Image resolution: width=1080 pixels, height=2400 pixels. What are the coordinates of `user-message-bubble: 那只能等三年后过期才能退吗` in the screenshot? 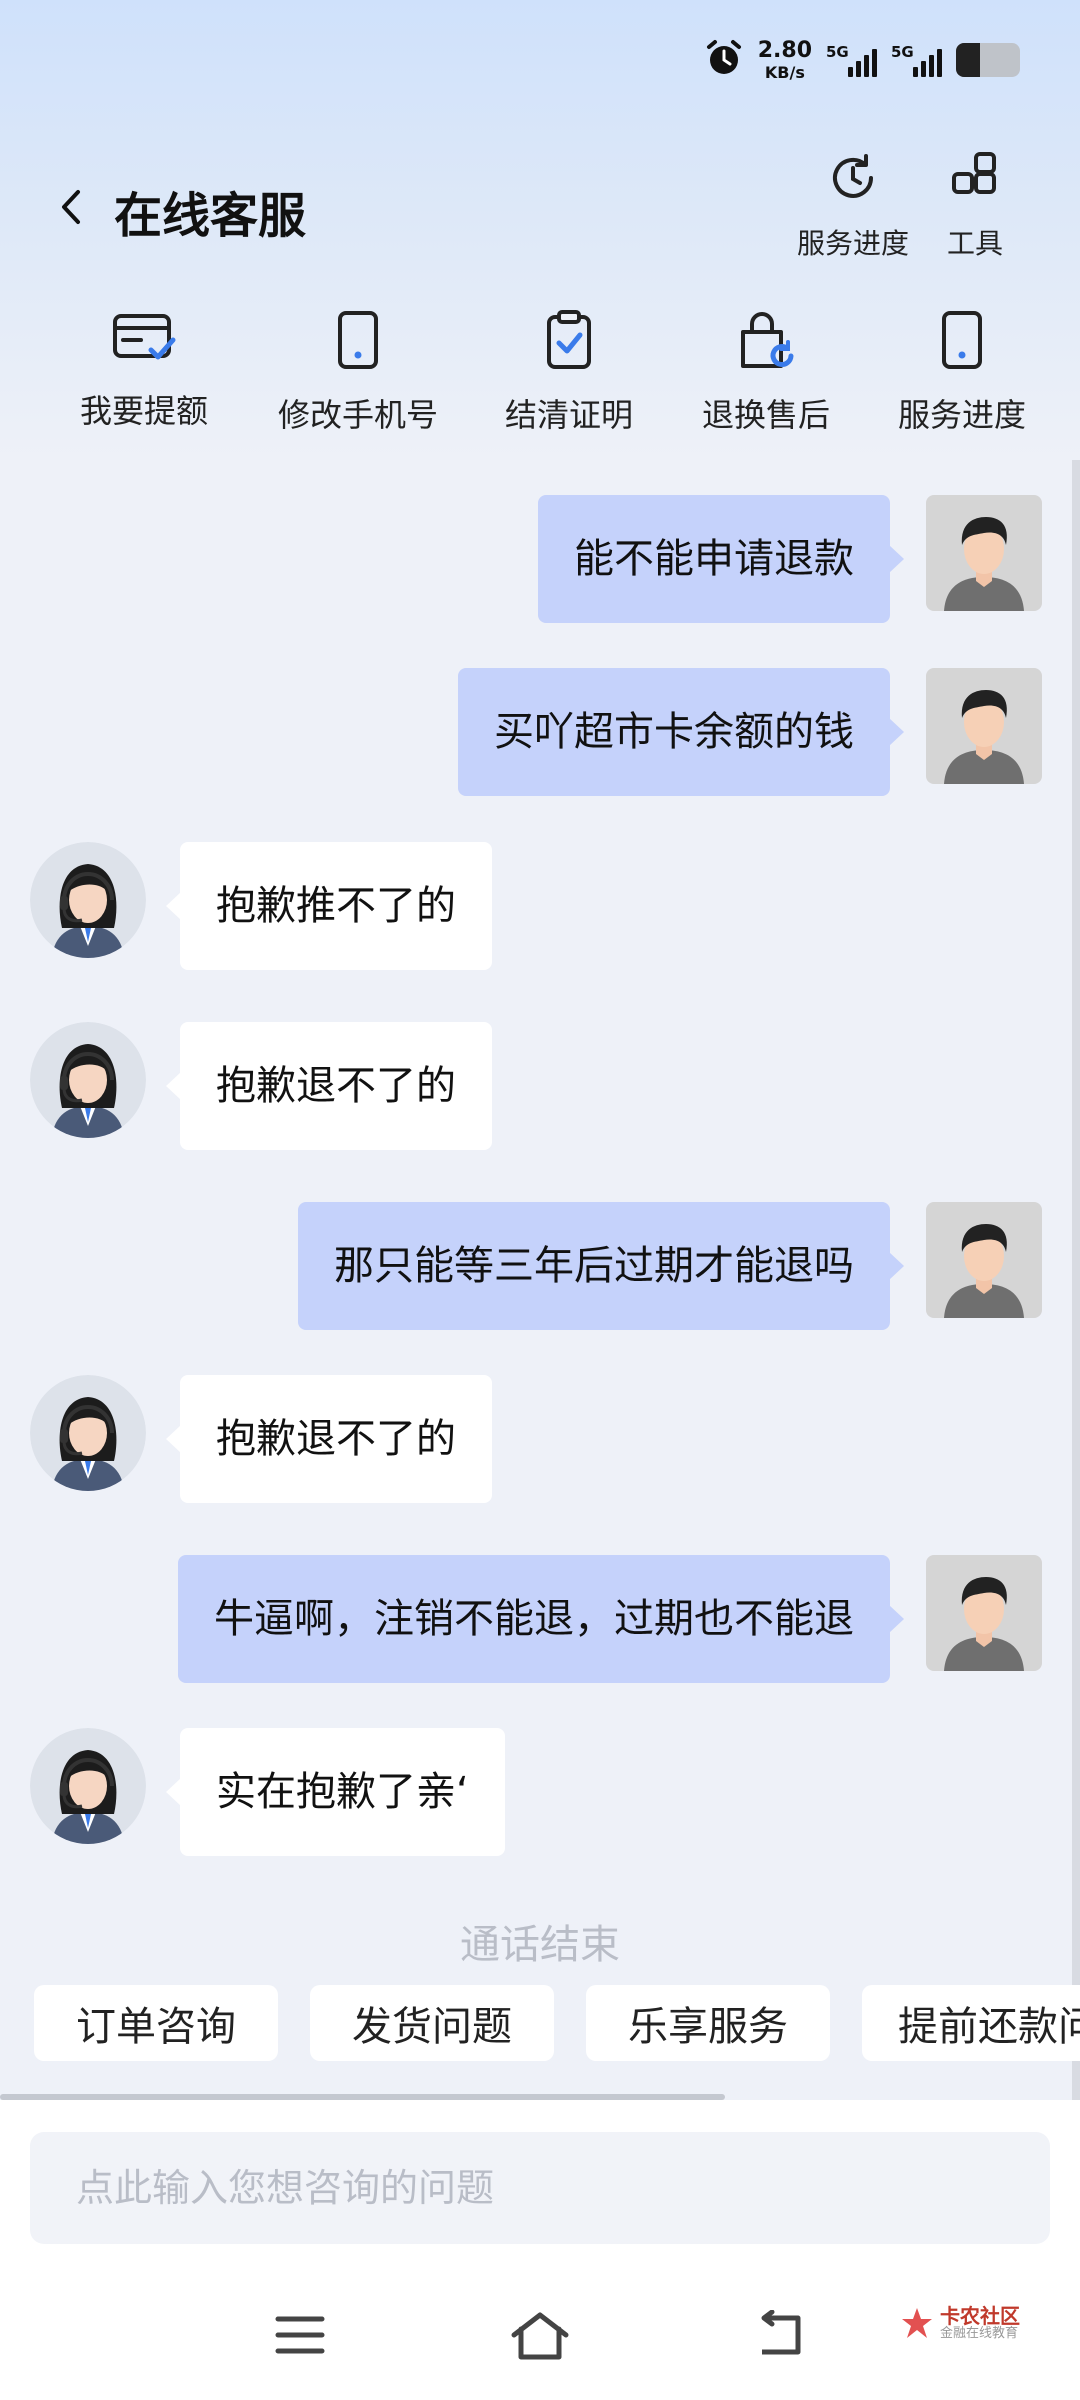 It's located at (601, 1266).